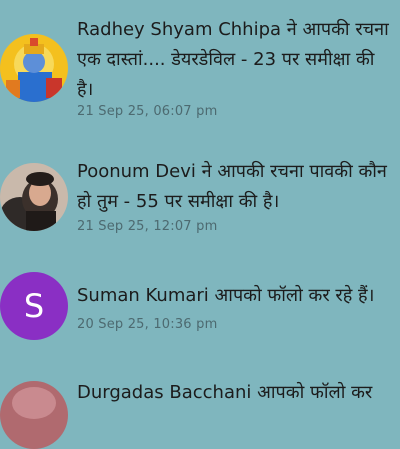 This screenshot has height=449, width=400. I want to click on krishna-avatar, so click(34, 68).